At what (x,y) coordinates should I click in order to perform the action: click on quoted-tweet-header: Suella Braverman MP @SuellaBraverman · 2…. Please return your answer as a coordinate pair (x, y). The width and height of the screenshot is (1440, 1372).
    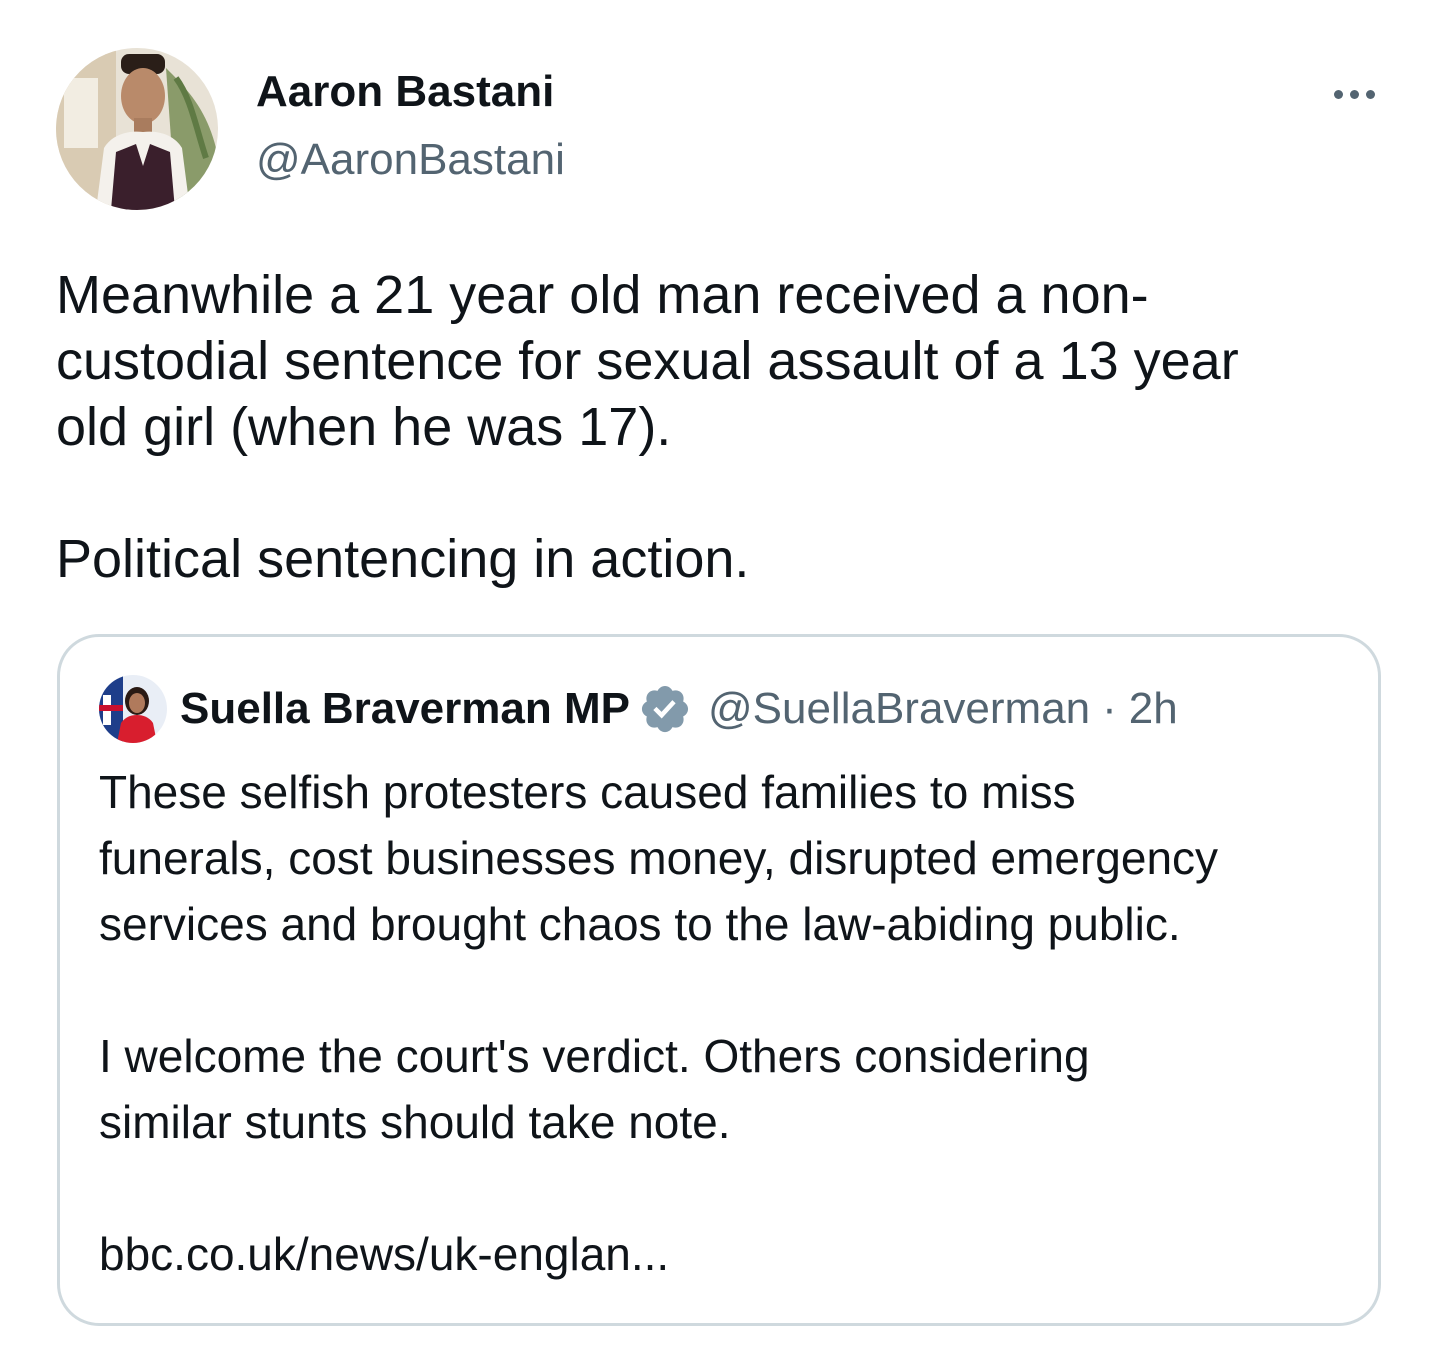
    Looking at the image, I should click on (679, 709).